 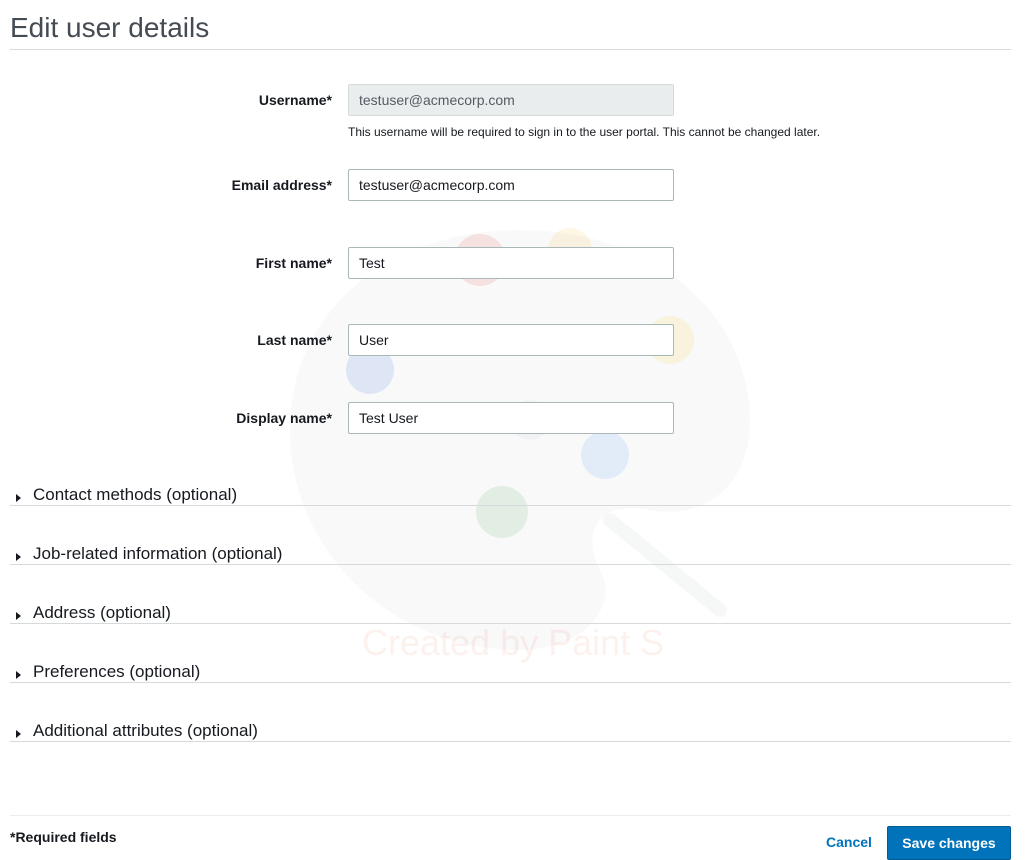 I want to click on username-input, so click(x=511, y=100).